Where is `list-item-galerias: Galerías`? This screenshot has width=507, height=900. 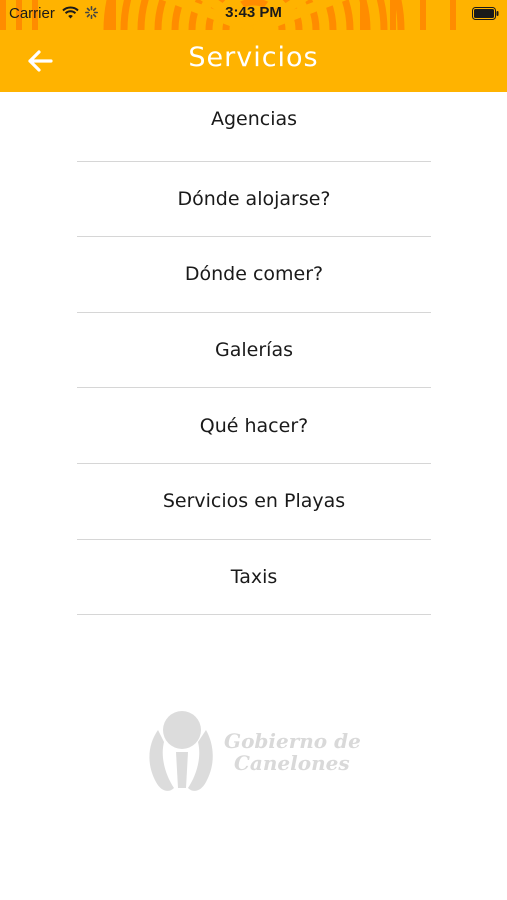 list-item-galerias: Galerías is located at coordinates (254, 351).